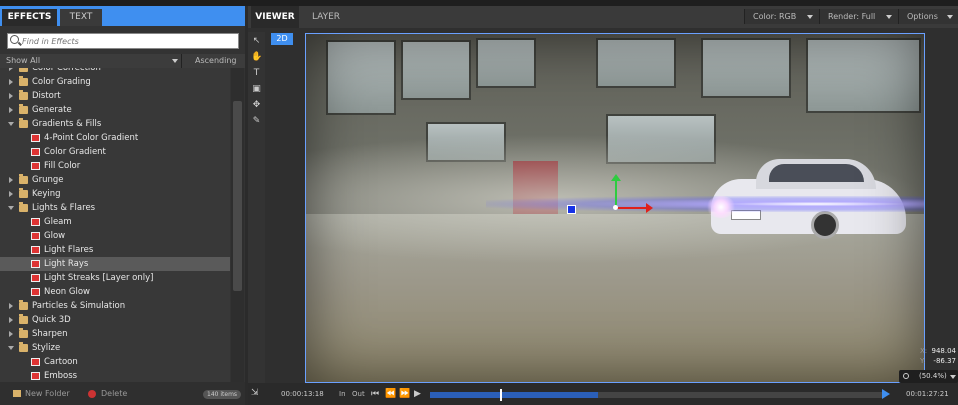 This screenshot has width=958, height=405. Describe the element at coordinates (215, 61) in the screenshot. I see `sort-order-button: Ascending` at that location.